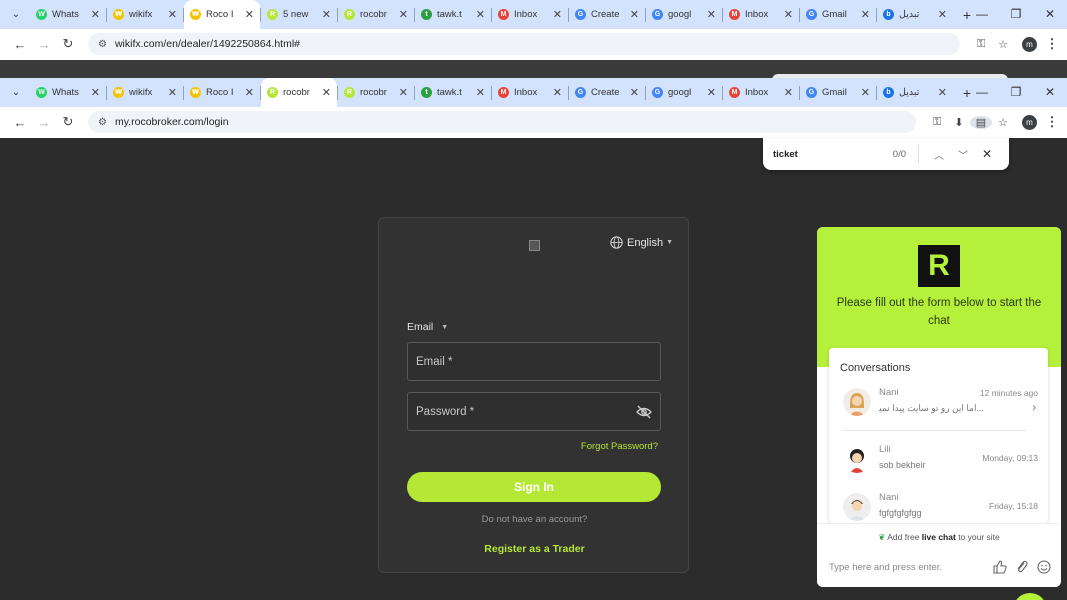  I want to click on find-in-page-icon: ▤, so click(981, 122).